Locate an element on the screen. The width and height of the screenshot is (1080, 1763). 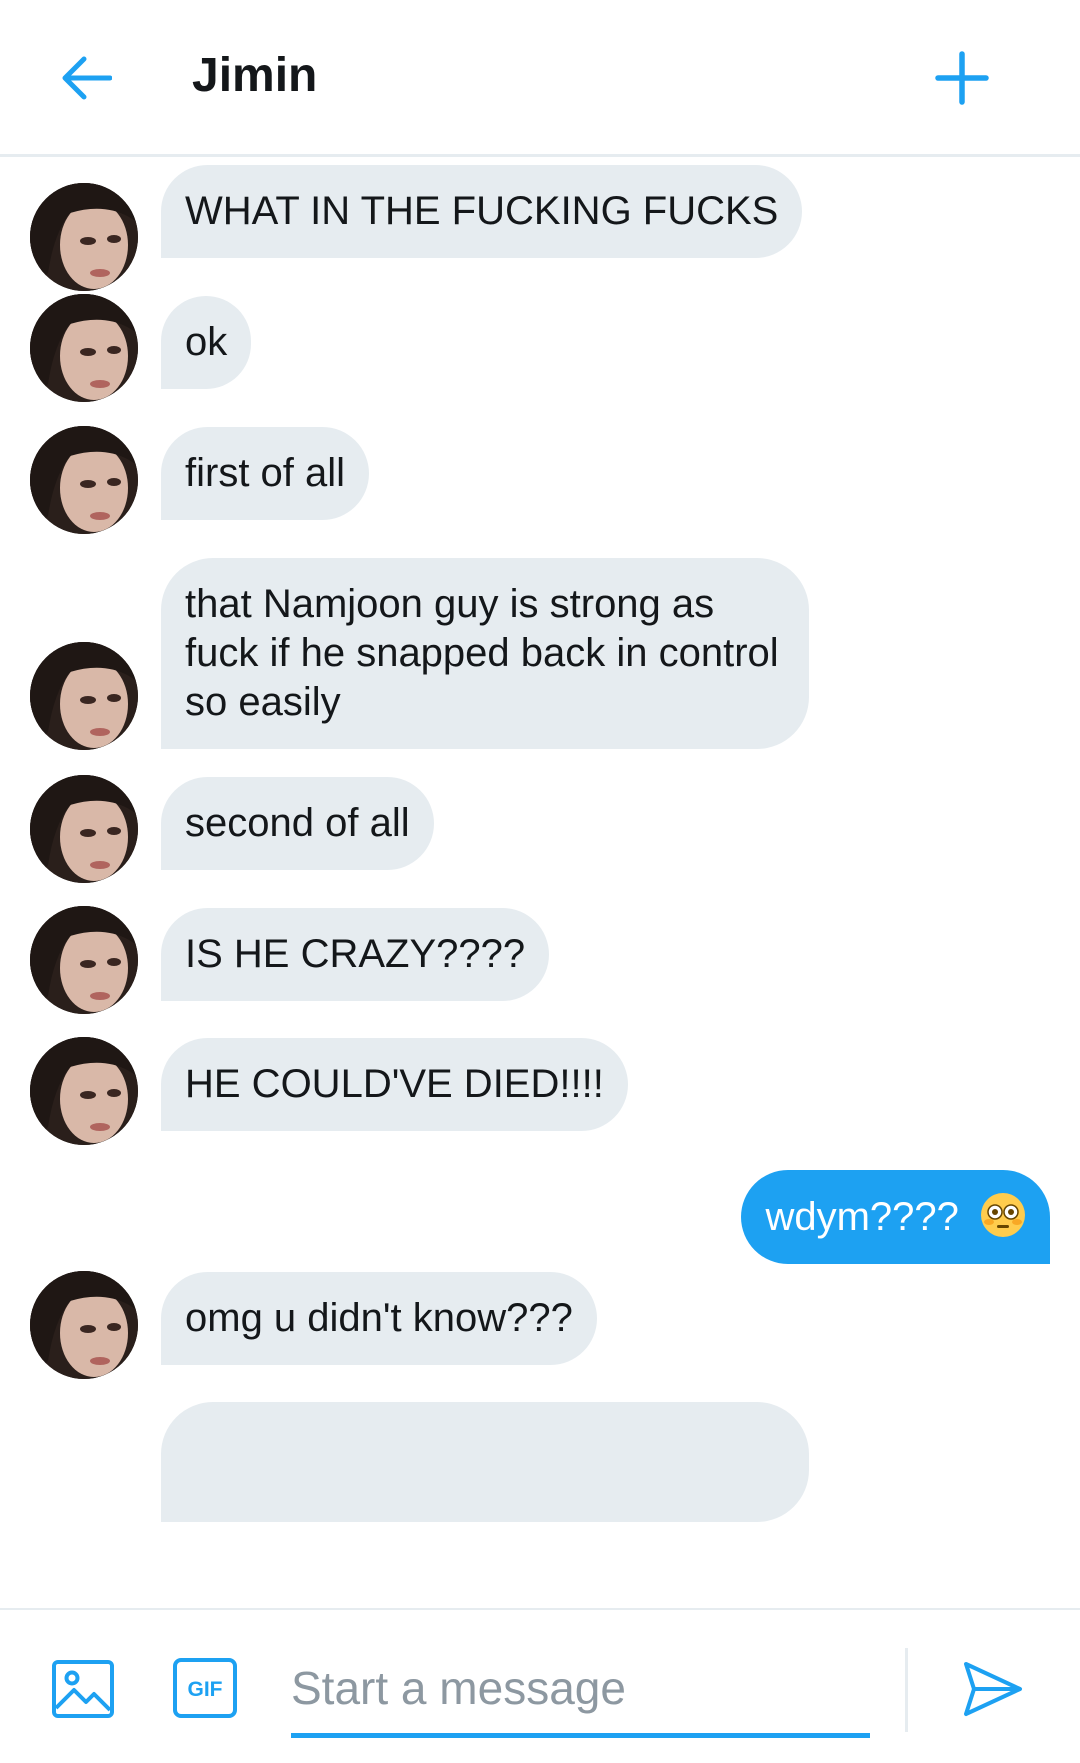
incoming-message-bubble: IS HE CRAZY???? is located at coordinates (355, 954).